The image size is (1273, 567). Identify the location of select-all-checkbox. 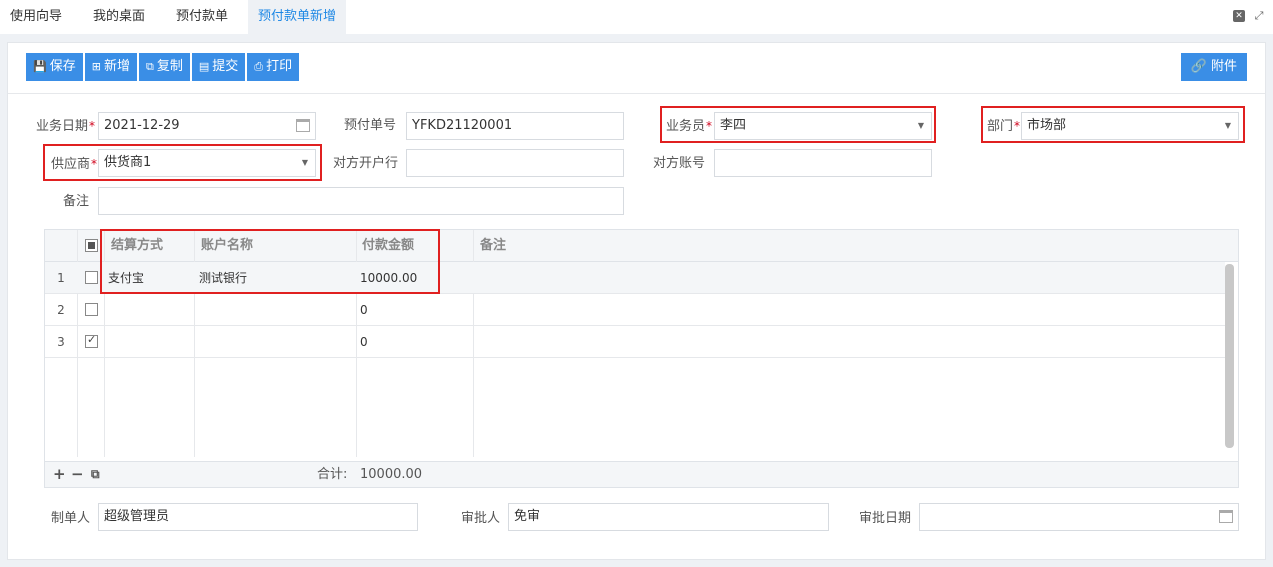
(91, 245).